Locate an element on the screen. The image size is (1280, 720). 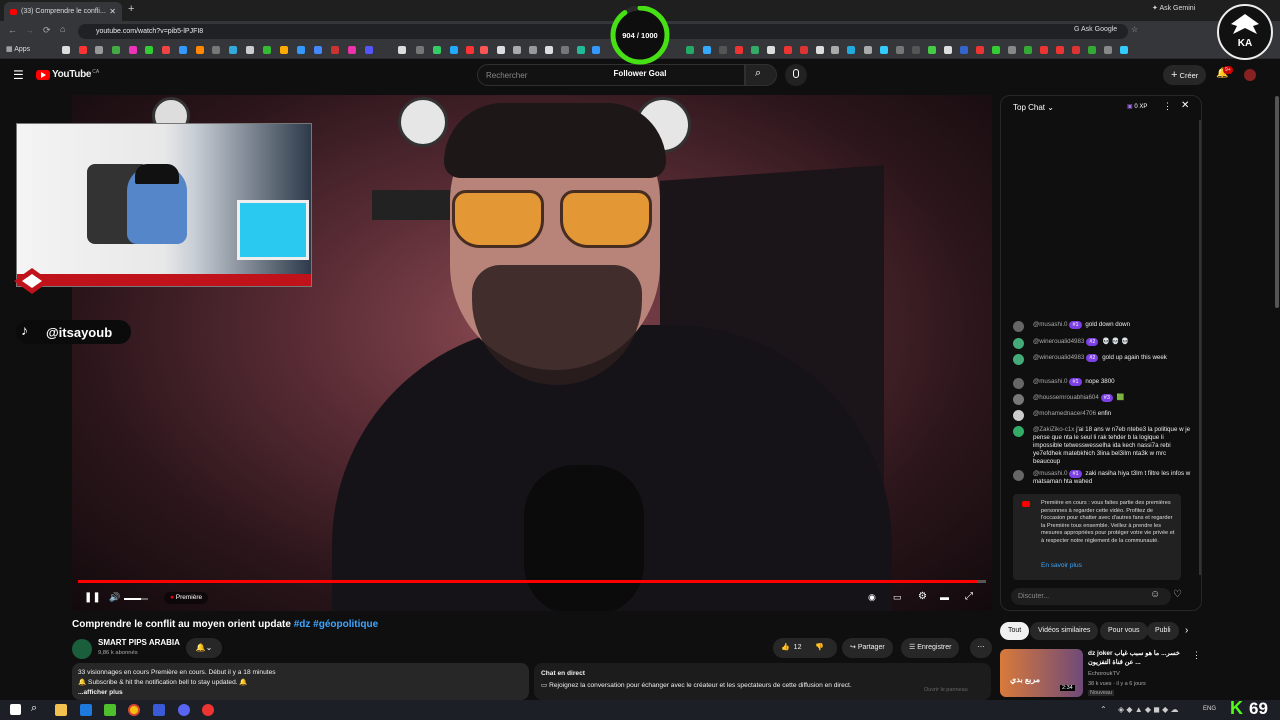
chat-username: @musashi.0 is located at coordinates (1050, 473).